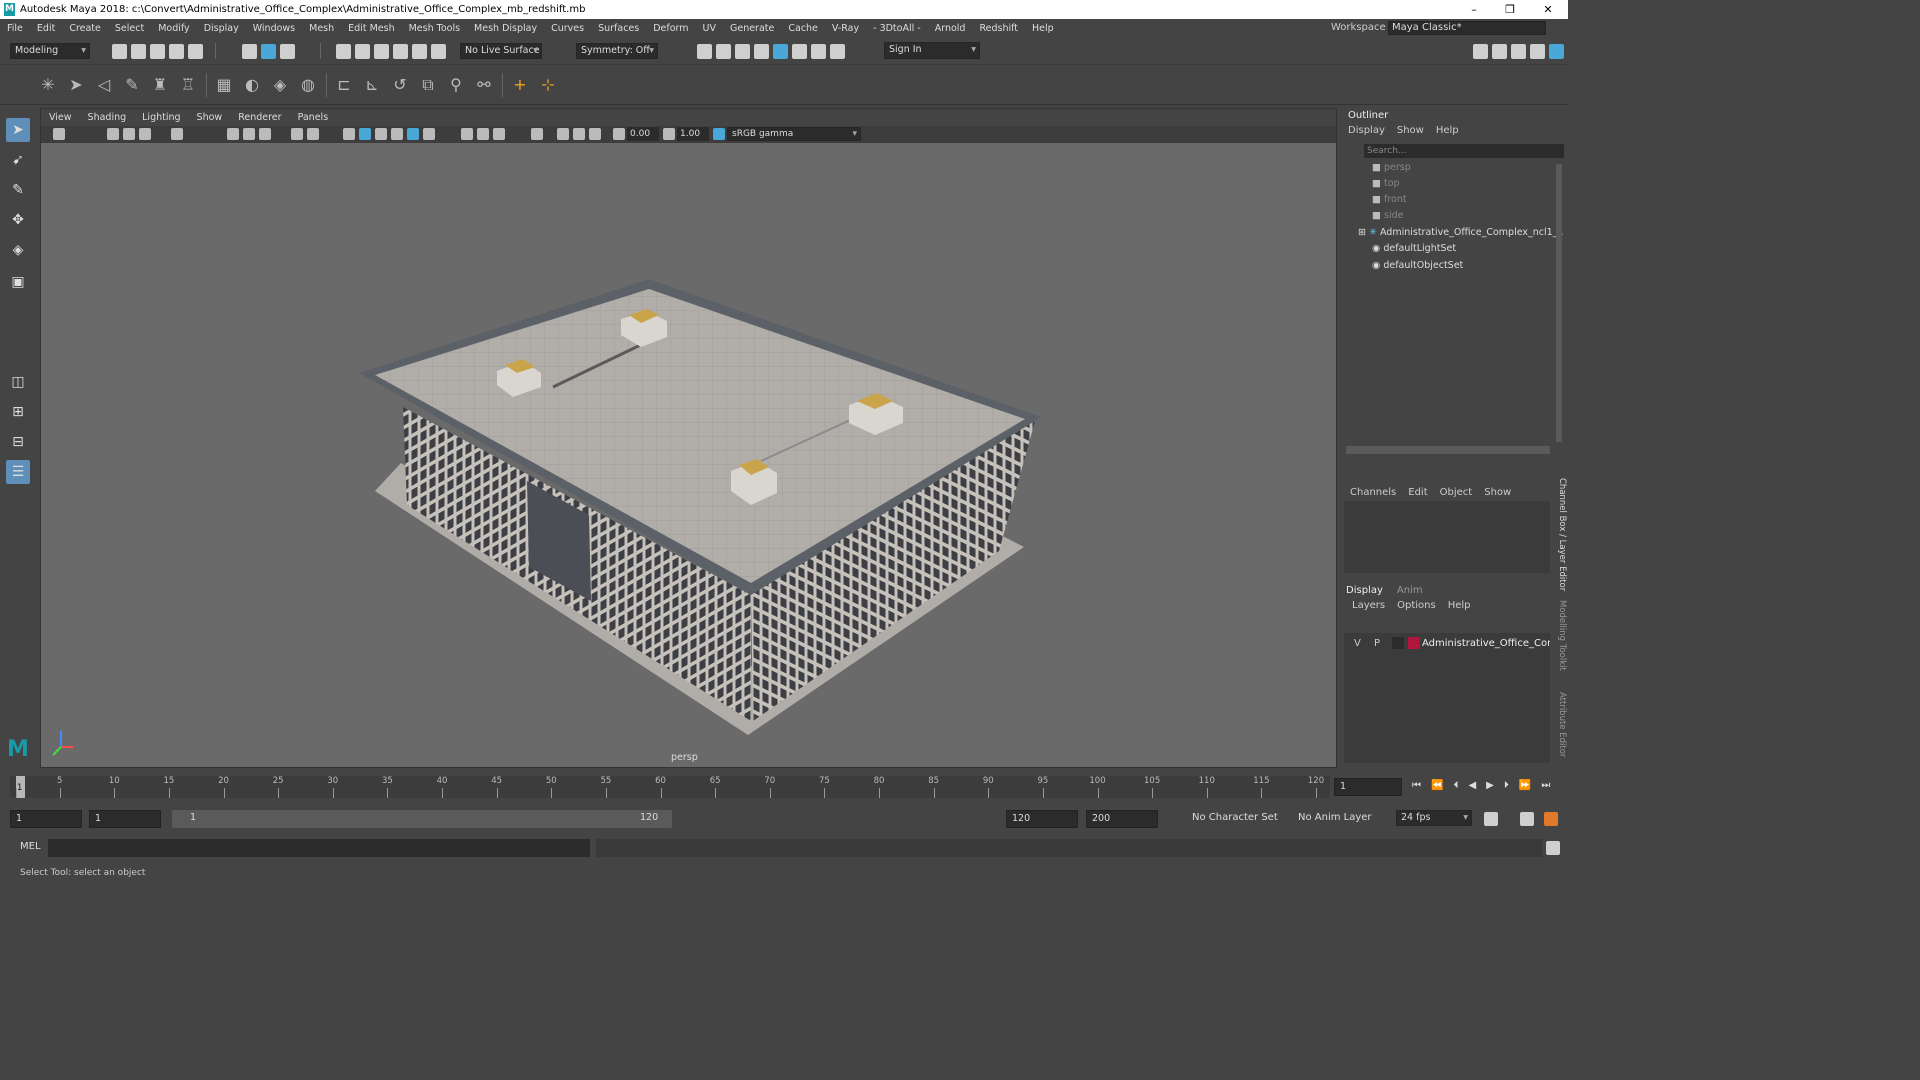  Describe the element at coordinates (1122, 819) in the screenshot. I see `animation-end-field: 200` at that location.